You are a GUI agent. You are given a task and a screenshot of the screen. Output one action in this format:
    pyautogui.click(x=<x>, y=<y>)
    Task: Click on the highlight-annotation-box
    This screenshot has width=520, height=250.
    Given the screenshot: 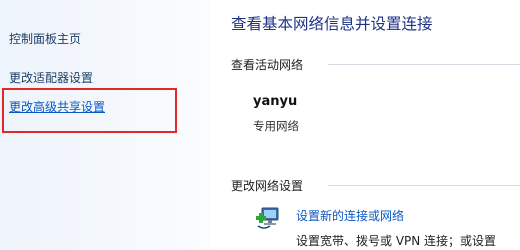 What is the action you would take?
    pyautogui.click(x=89, y=110)
    